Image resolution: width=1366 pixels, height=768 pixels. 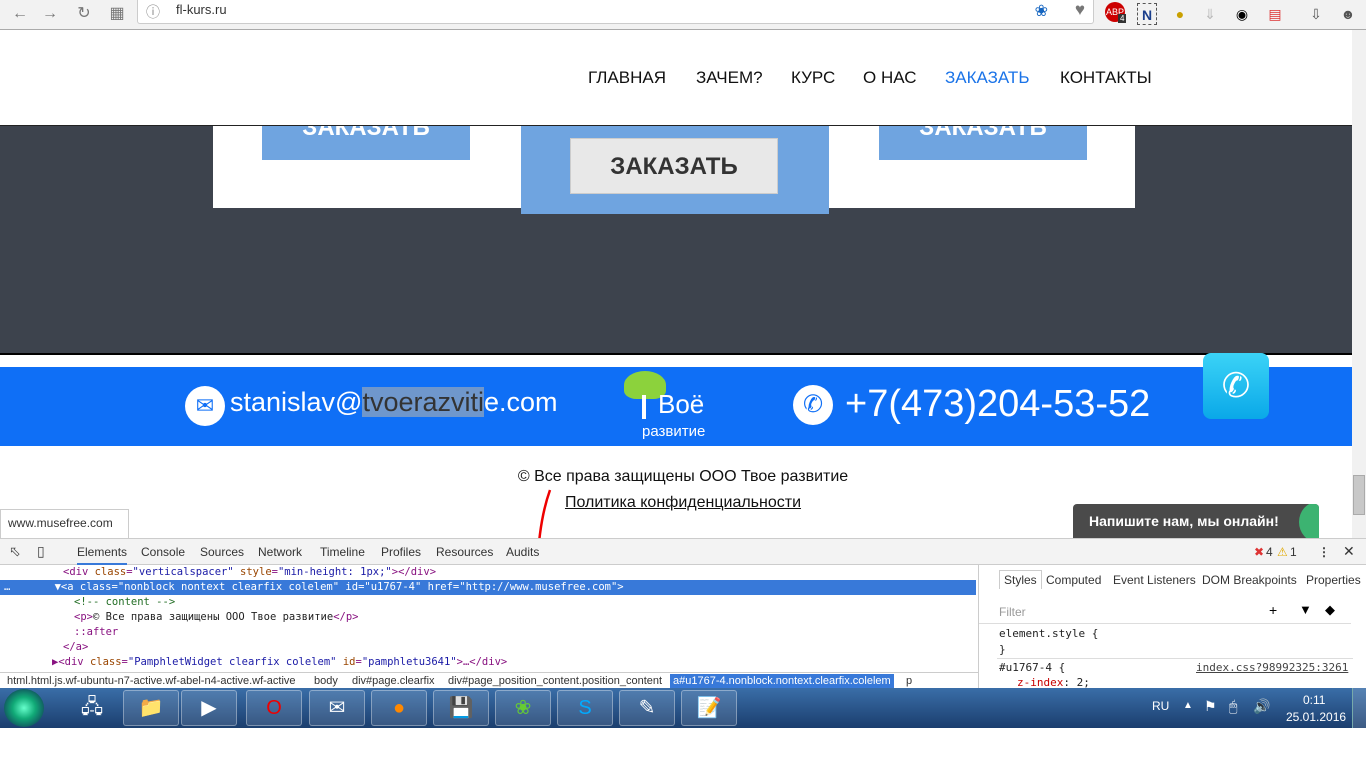 What do you see at coordinates (96, 632) in the screenshot?
I see `dom-pseudo: ::after` at bounding box center [96, 632].